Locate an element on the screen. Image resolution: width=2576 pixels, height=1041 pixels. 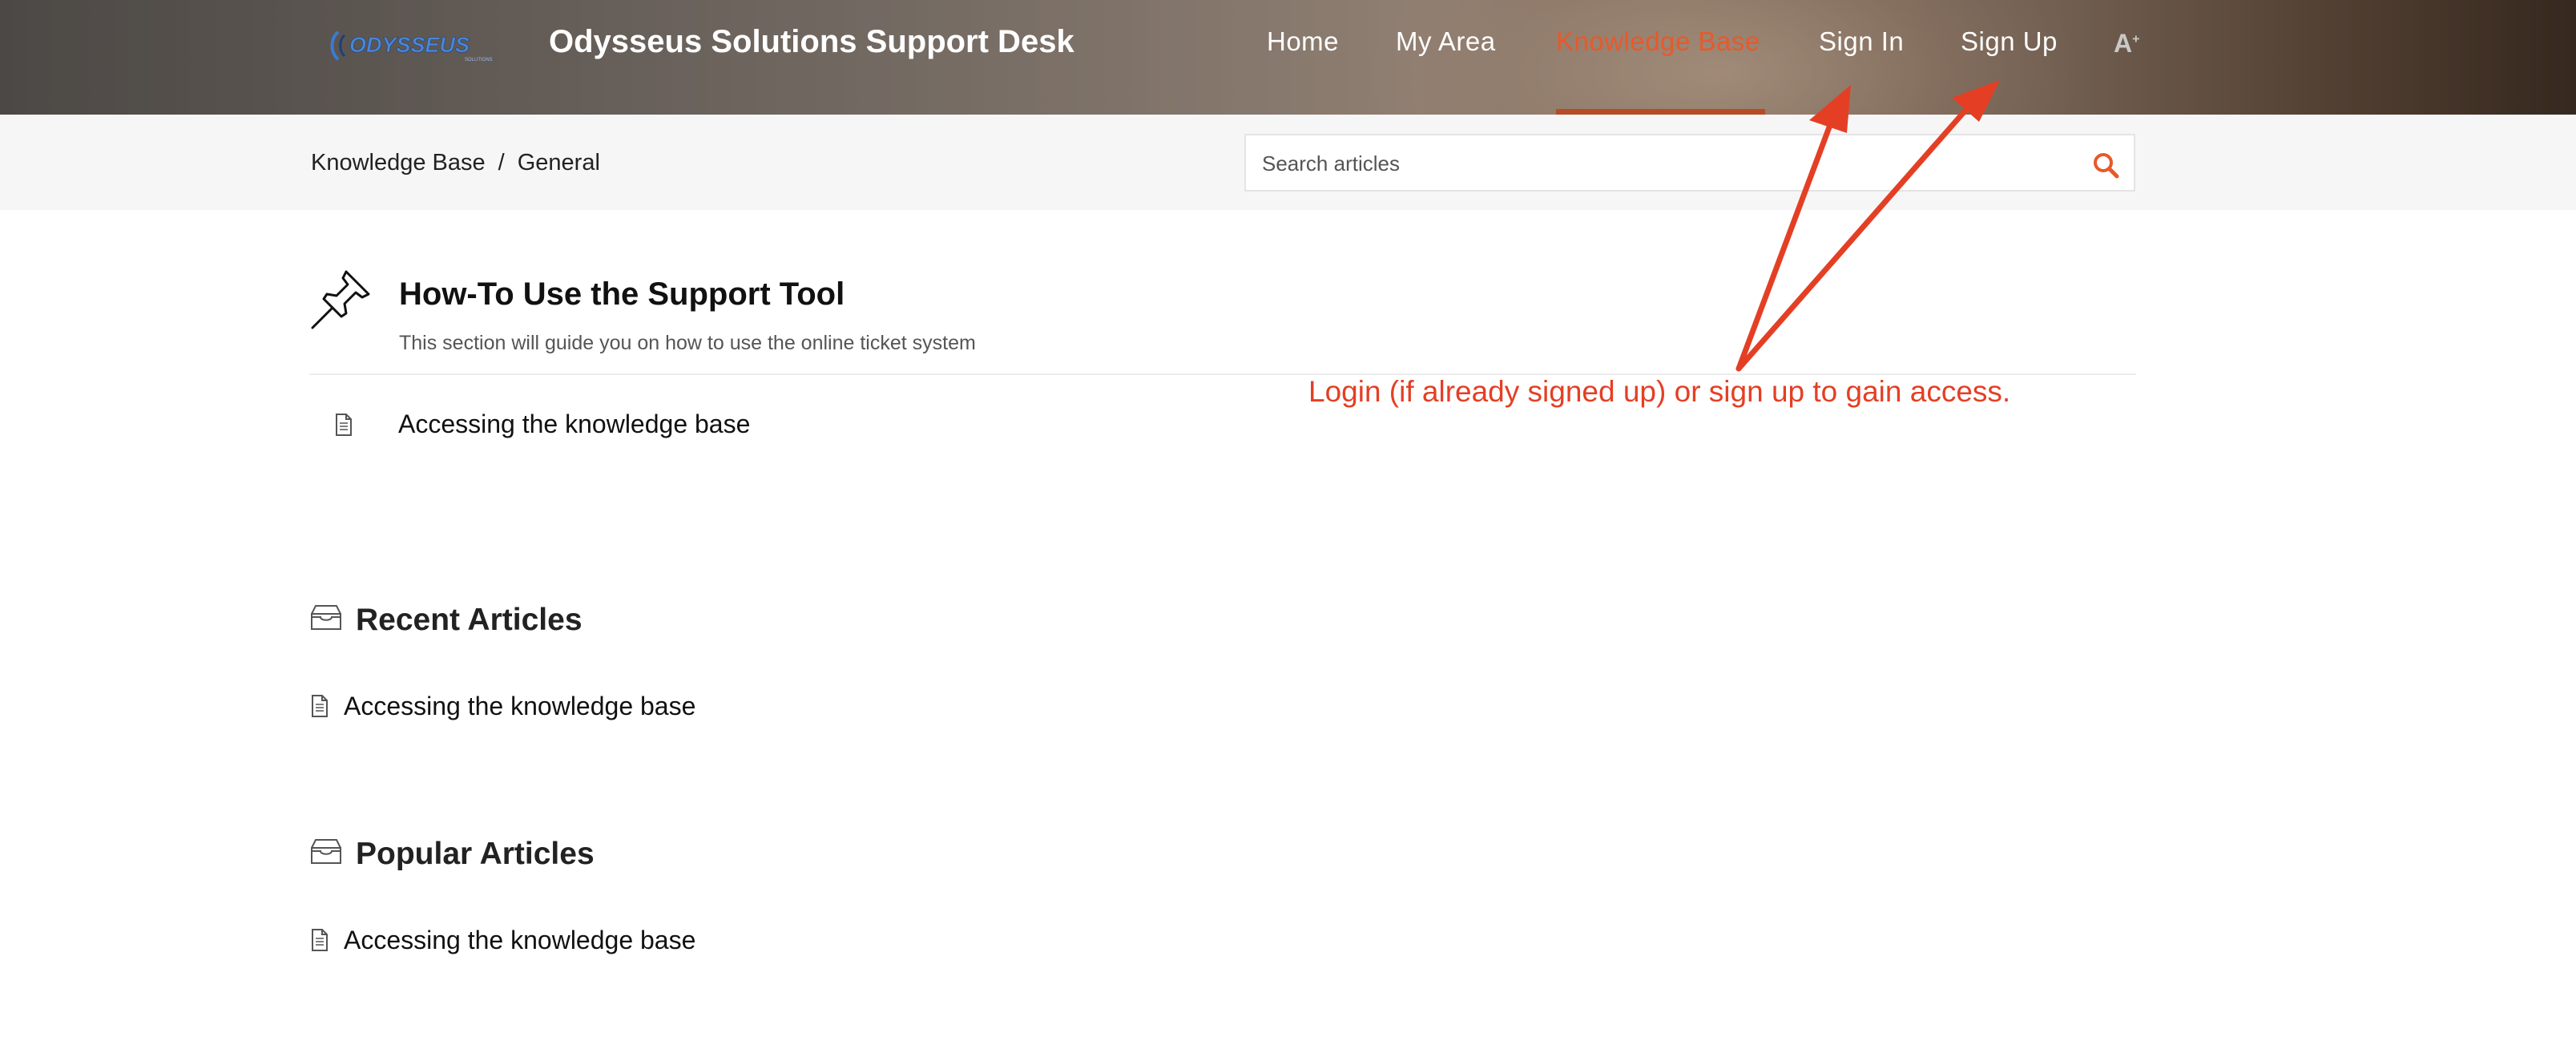
sub-header-bar: Knowledge Base / General is located at coordinates (1288, 162).